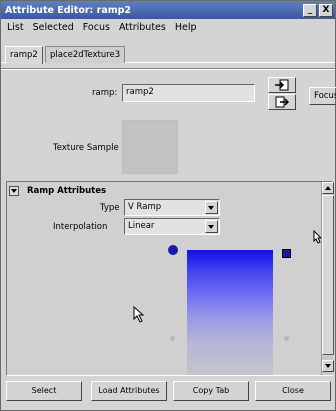  Describe the element at coordinates (80, 227) in the screenshot. I see `interpolation-label: Interpolation` at that location.